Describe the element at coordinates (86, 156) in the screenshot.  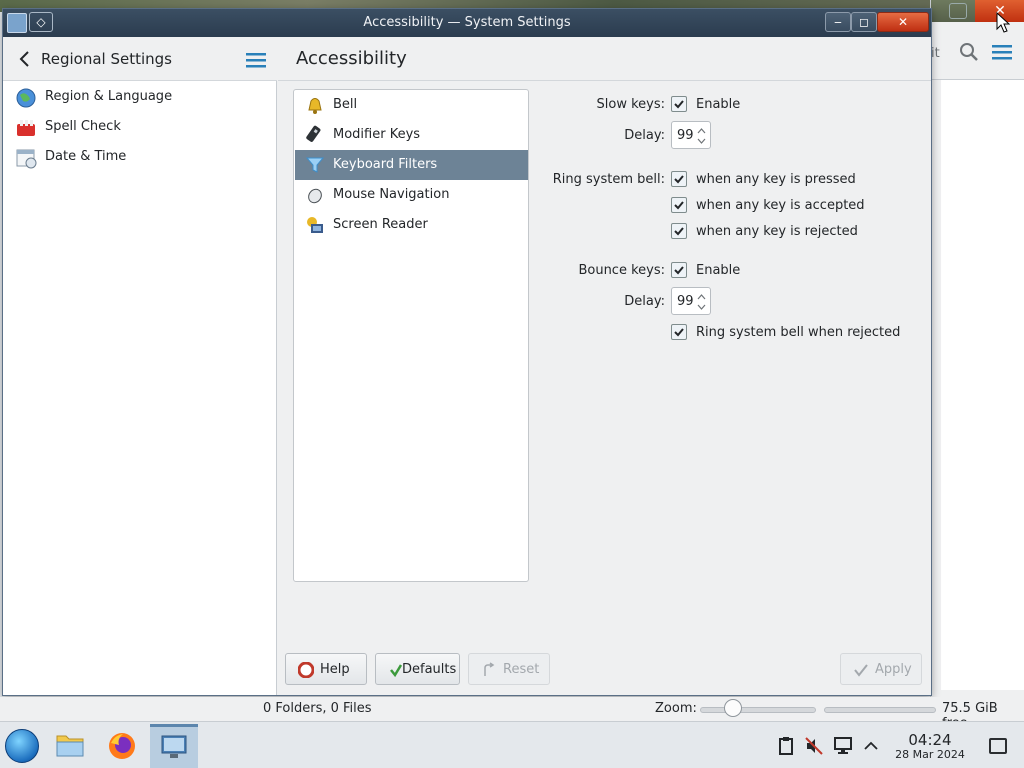
I see `sidebar-item-label: Date & Time` at that location.